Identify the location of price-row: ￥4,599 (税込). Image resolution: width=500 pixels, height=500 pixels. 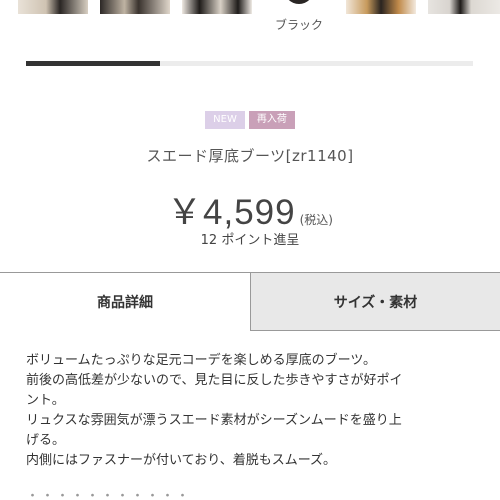
(250, 209).